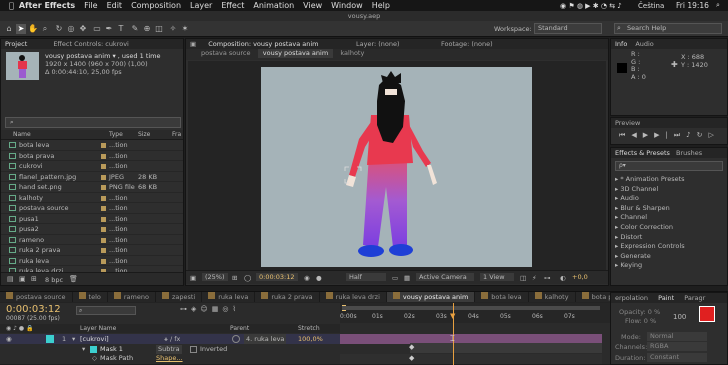  I want to click on timeline-timecode: 0:00:03:12, so click(33, 309).